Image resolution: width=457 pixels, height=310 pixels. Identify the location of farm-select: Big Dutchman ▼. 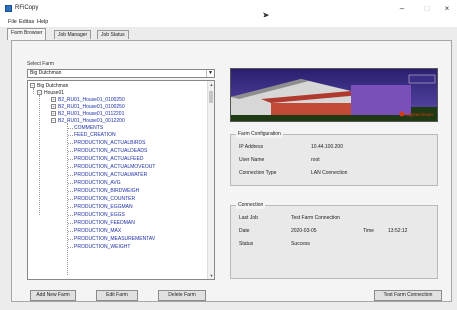
(121, 73).